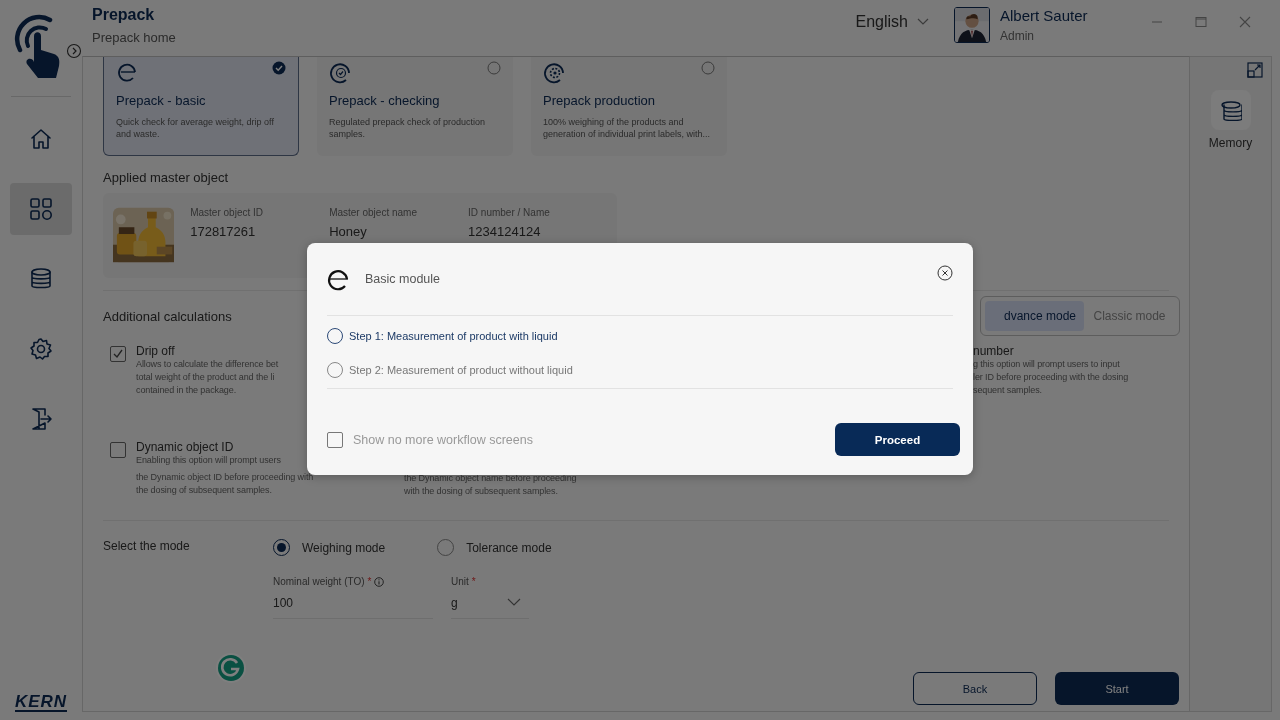 The image size is (1280, 720). I want to click on brand-logo: KERN, so click(41, 703).